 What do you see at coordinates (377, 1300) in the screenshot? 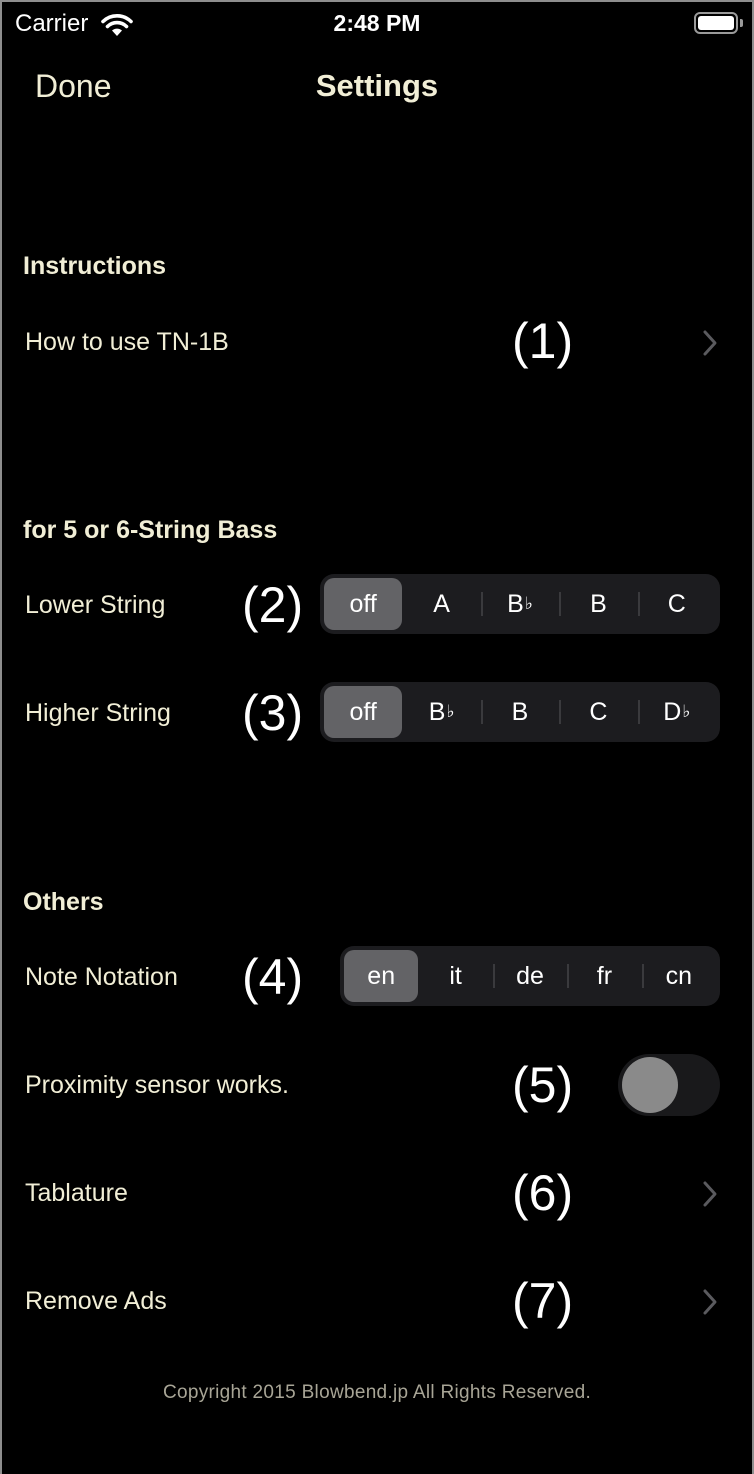
I see `remove-ads-row: Remove Ads (7)` at bounding box center [377, 1300].